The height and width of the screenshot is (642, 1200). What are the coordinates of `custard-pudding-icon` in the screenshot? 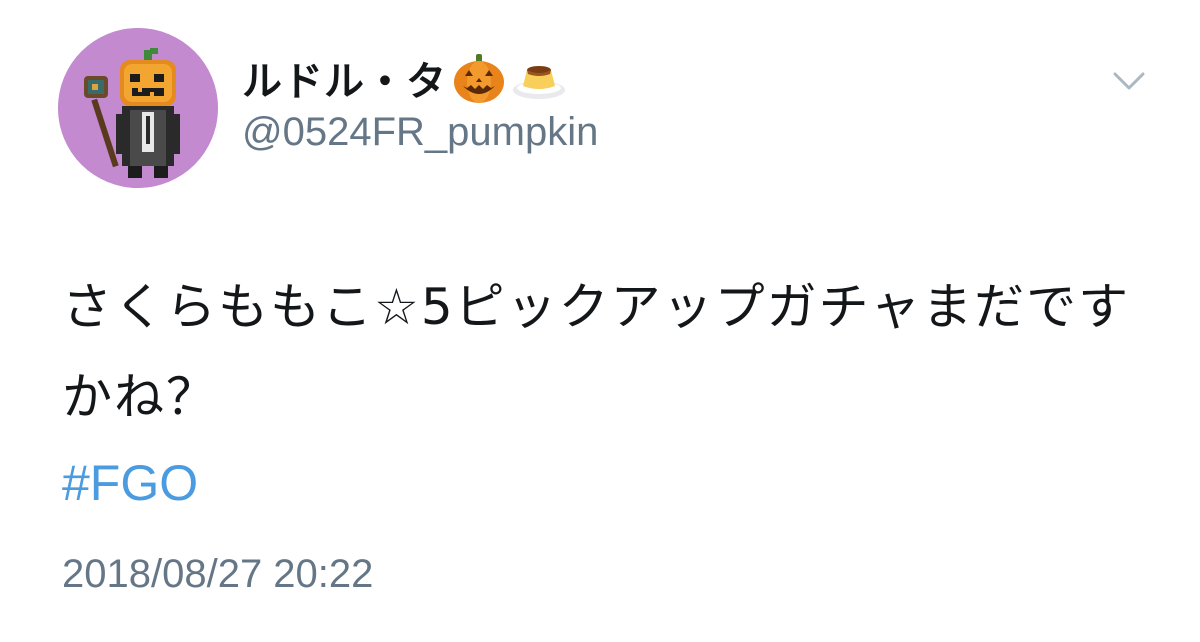 It's located at (539, 78).